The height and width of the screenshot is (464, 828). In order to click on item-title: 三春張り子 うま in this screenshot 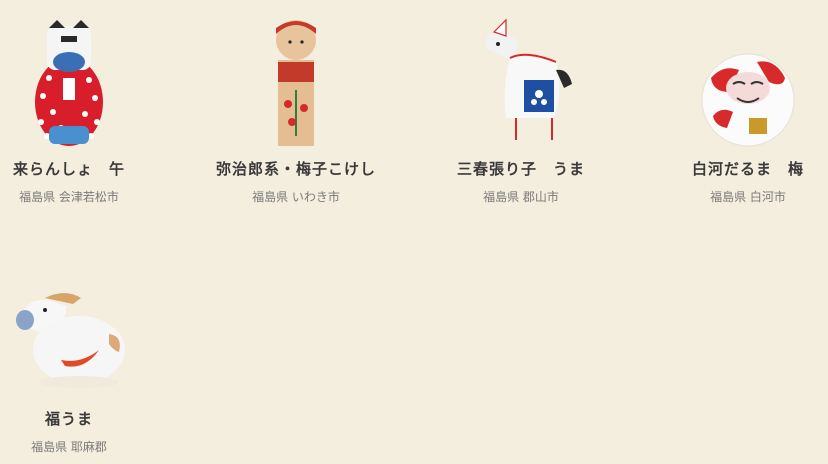, I will do `click(520, 169)`.